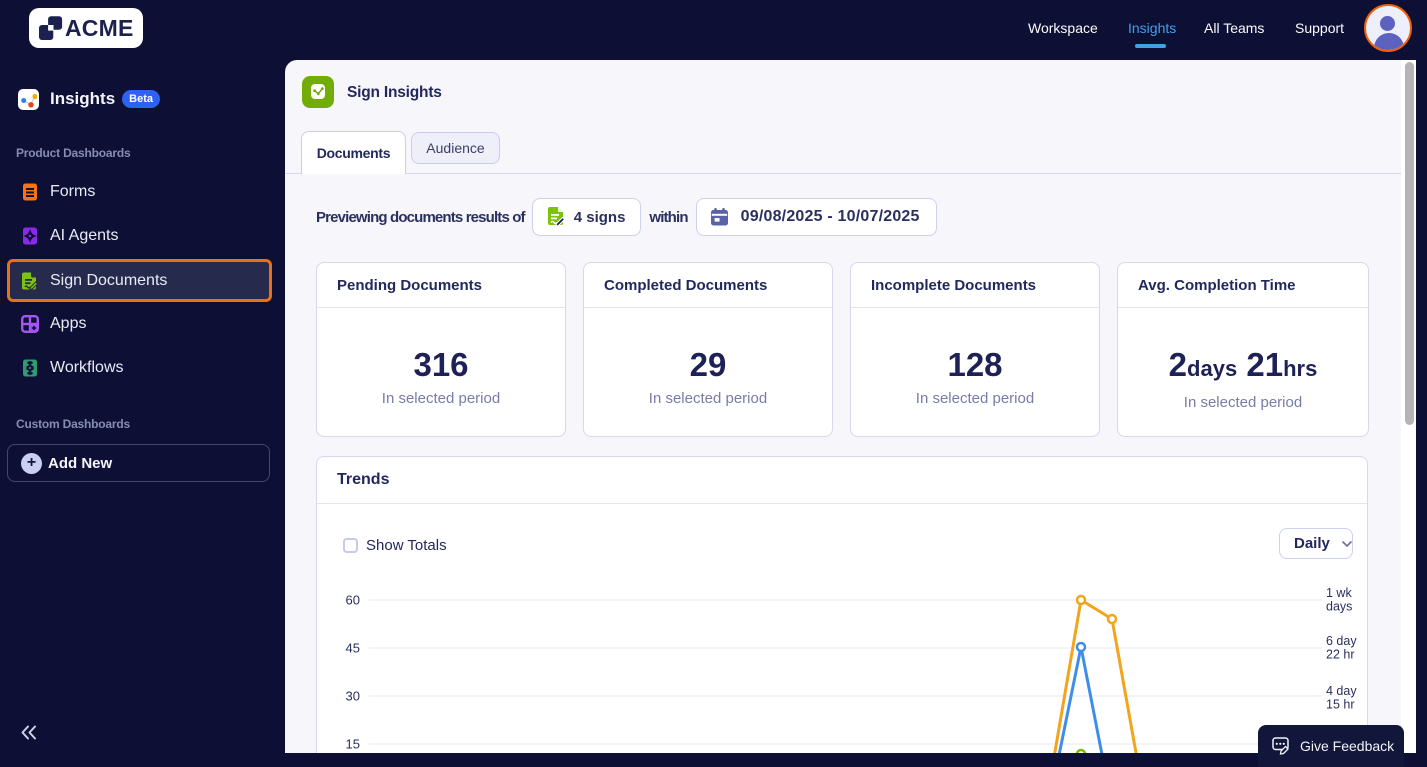 The height and width of the screenshot is (767, 1427). What do you see at coordinates (1341, 691) in the screenshot?
I see `svg-text: 4 day` at bounding box center [1341, 691].